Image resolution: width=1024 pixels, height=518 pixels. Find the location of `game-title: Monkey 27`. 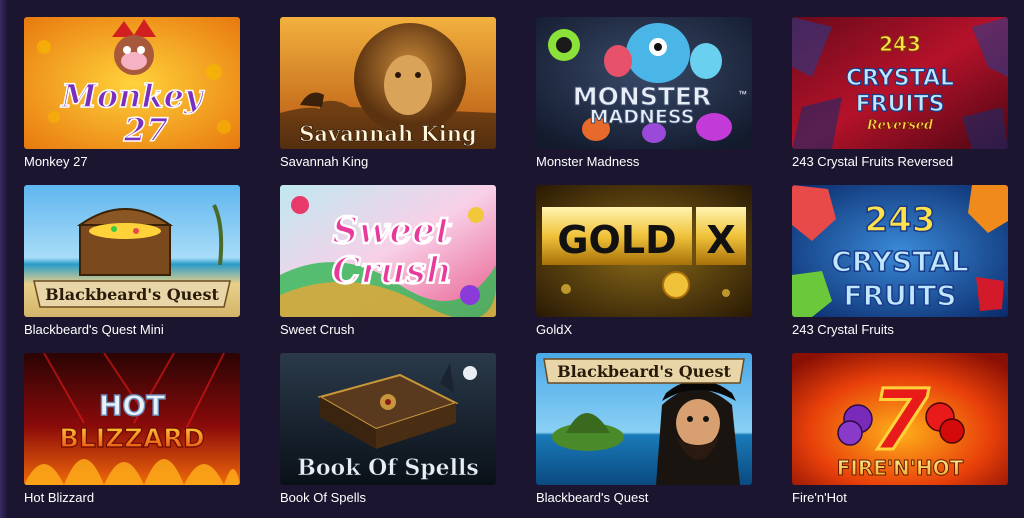

game-title: Monkey 27 is located at coordinates (132, 162).